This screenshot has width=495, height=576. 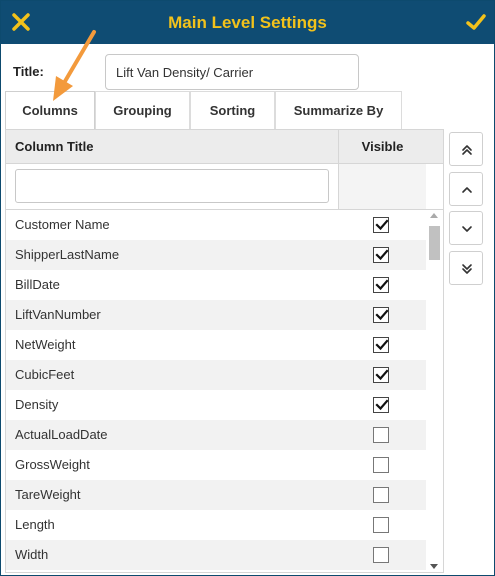 I want to click on move-down-button, so click(x=466, y=228).